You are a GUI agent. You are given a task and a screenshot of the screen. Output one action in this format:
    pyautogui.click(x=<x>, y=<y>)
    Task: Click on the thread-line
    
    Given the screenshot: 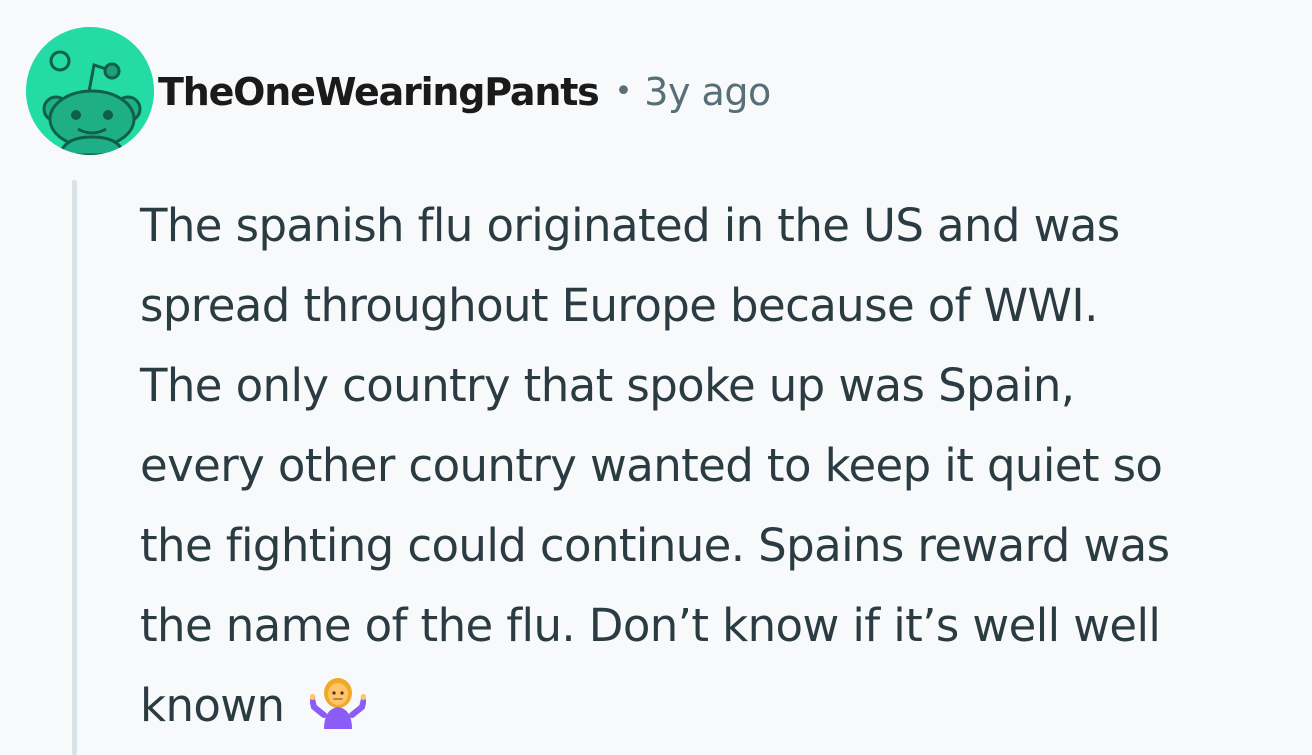 What is the action you would take?
    pyautogui.click(x=74, y=467)
    